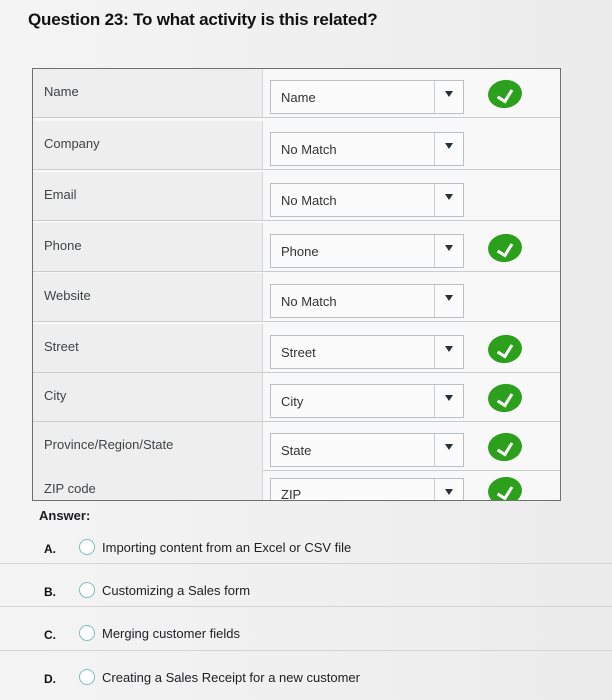 This screenshot has width=612, height=700. I want to click on source-field-label: Phone, so click(63, 245).